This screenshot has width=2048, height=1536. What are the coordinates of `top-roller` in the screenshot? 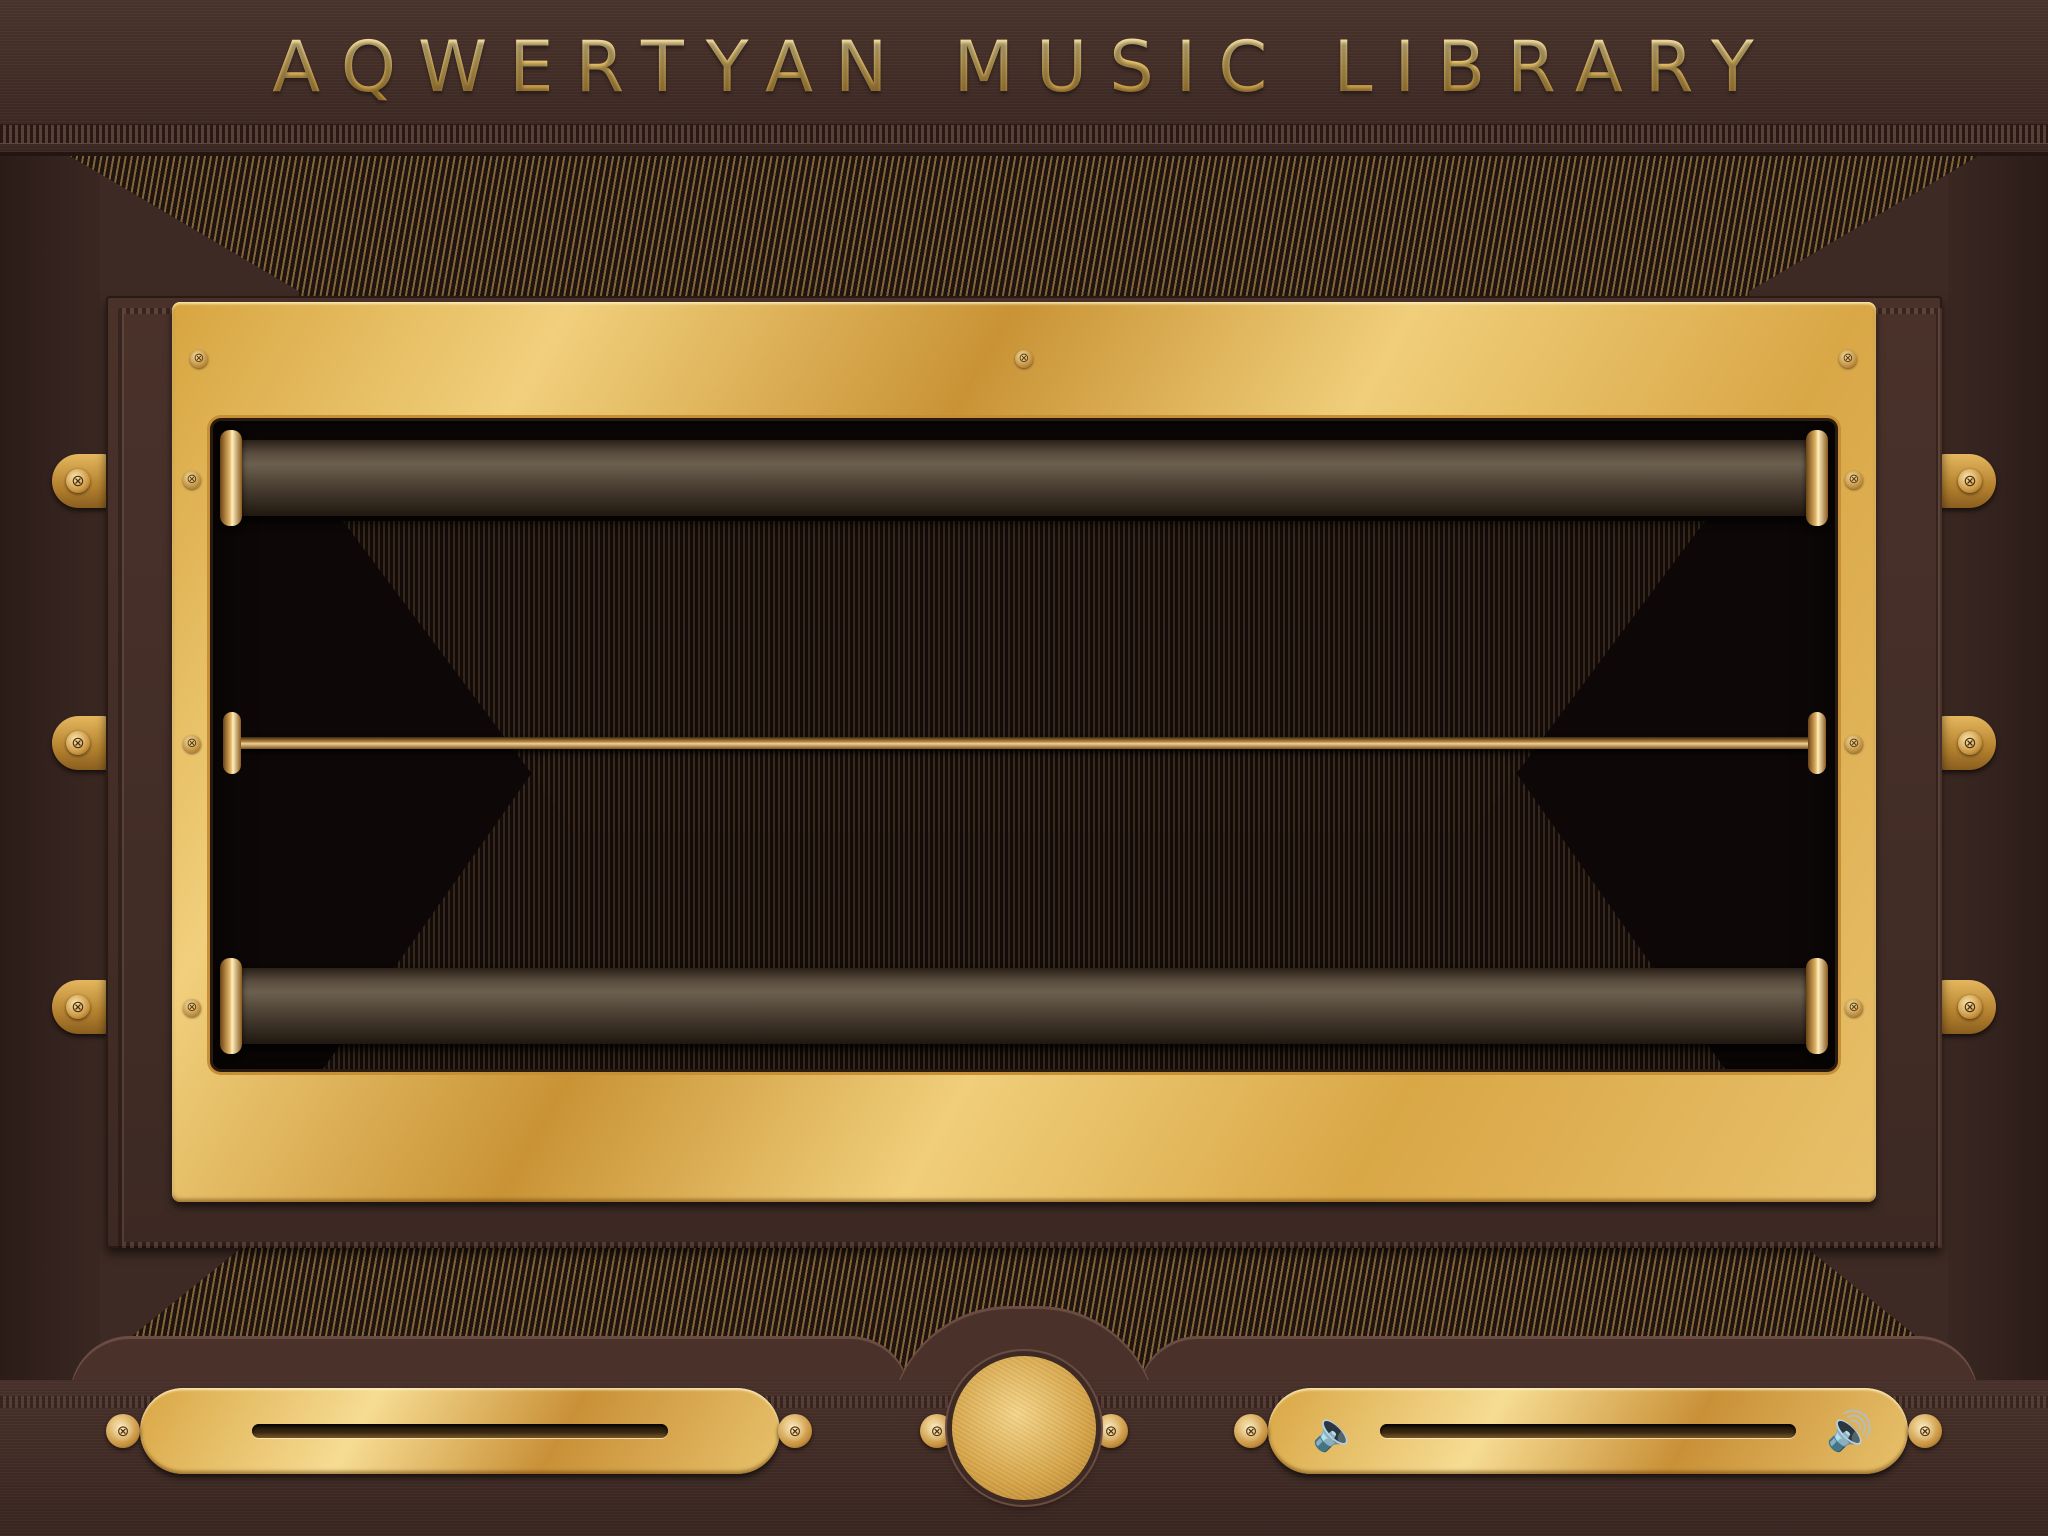 It's located at (1024, 478).